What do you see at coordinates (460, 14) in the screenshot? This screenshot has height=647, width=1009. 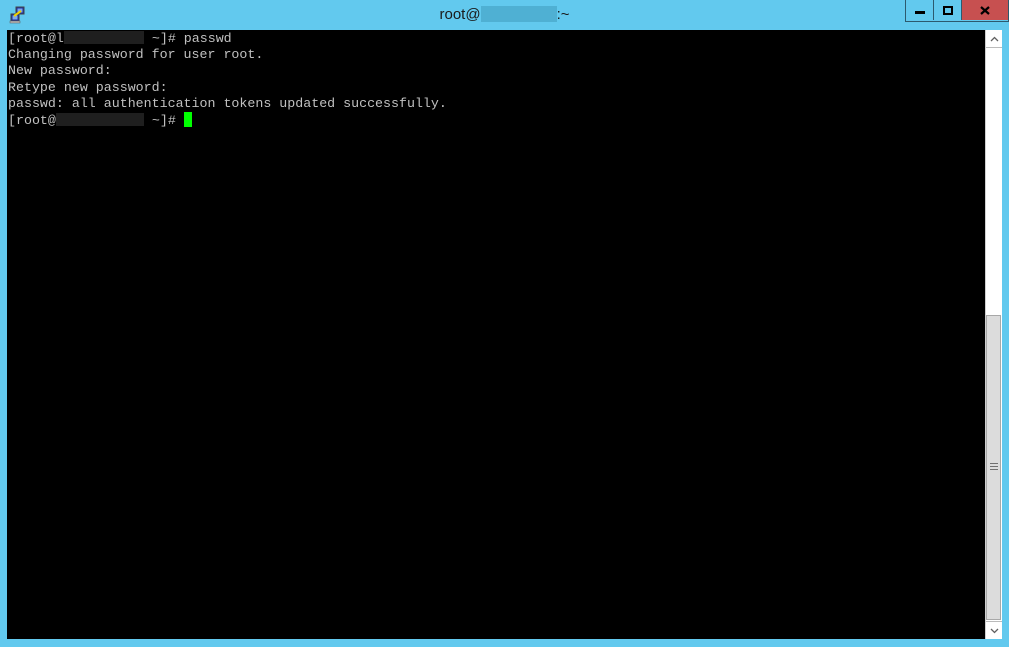 I see `title-user: root@` at bounding box center [460, 14].